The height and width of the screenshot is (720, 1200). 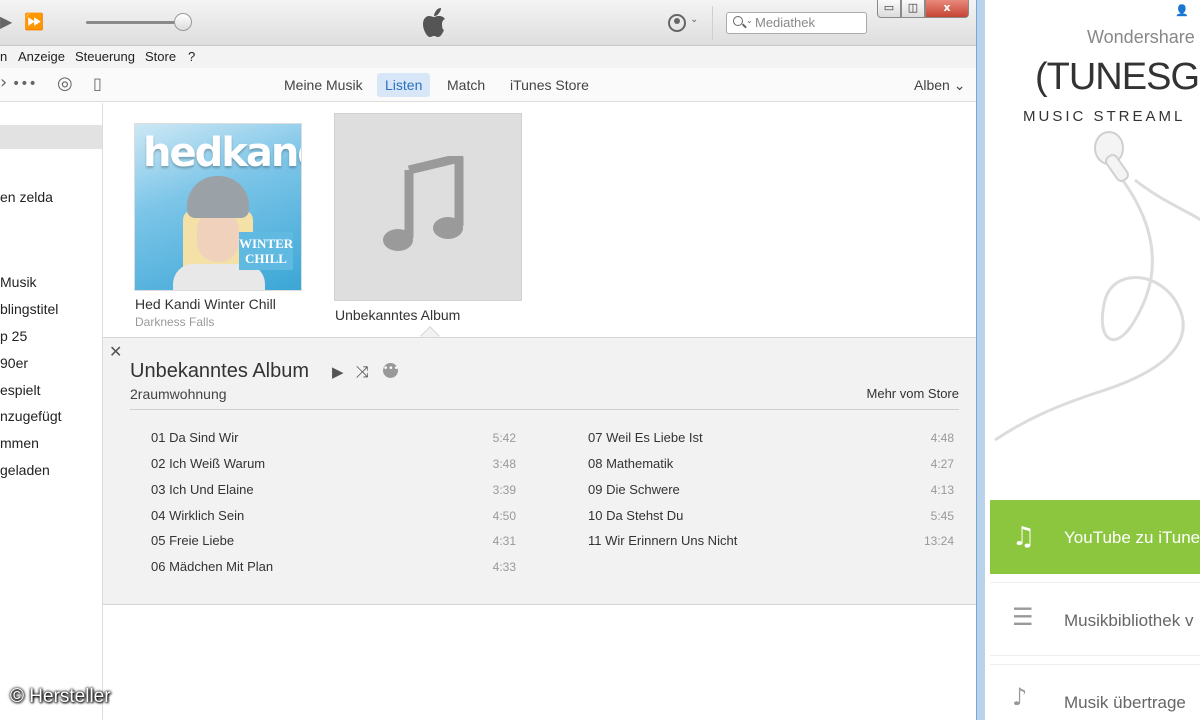 I want to click on track-title: 05 Freie Liebe, so click(x=192, y=540).